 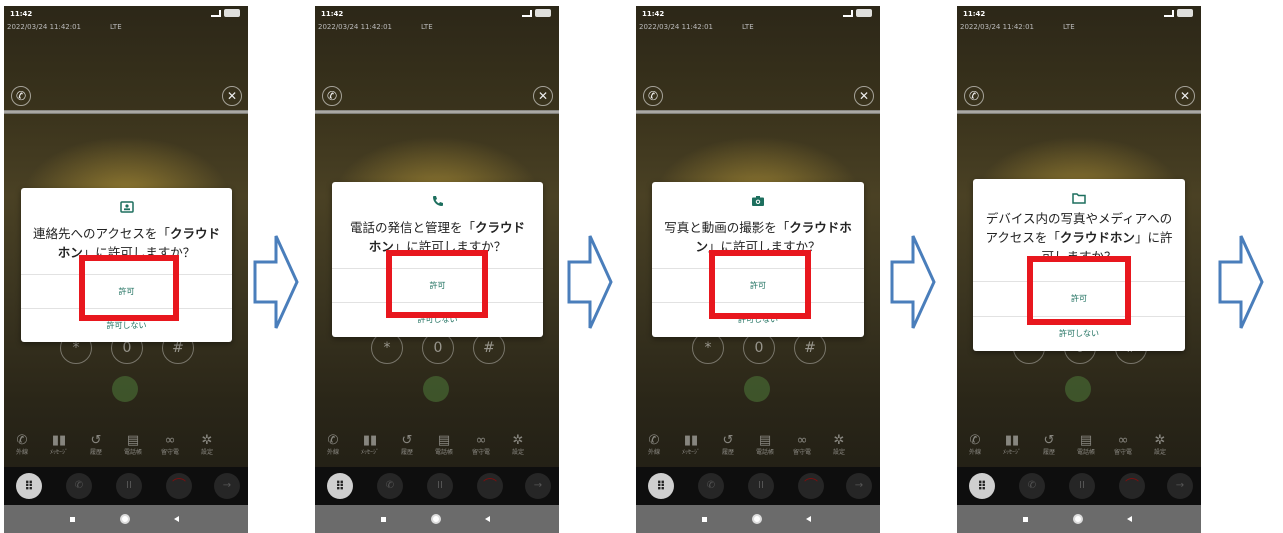 What do you see at coordinates (437, 112) in the screenshot?
I see `divider-line` at bounding box center [437, 112].